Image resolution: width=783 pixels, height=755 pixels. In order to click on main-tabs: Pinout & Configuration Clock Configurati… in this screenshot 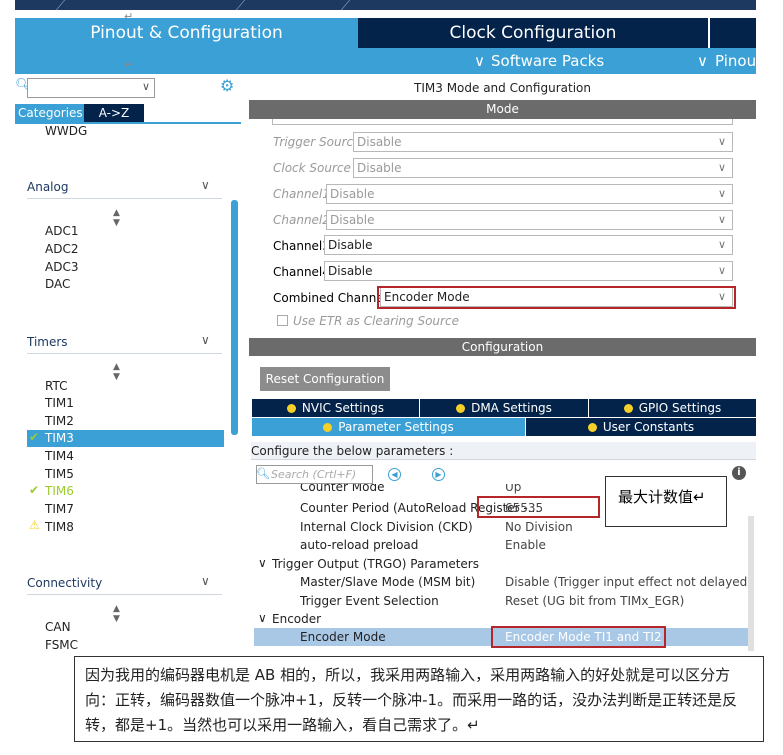, I will do `click(385, 33)`.